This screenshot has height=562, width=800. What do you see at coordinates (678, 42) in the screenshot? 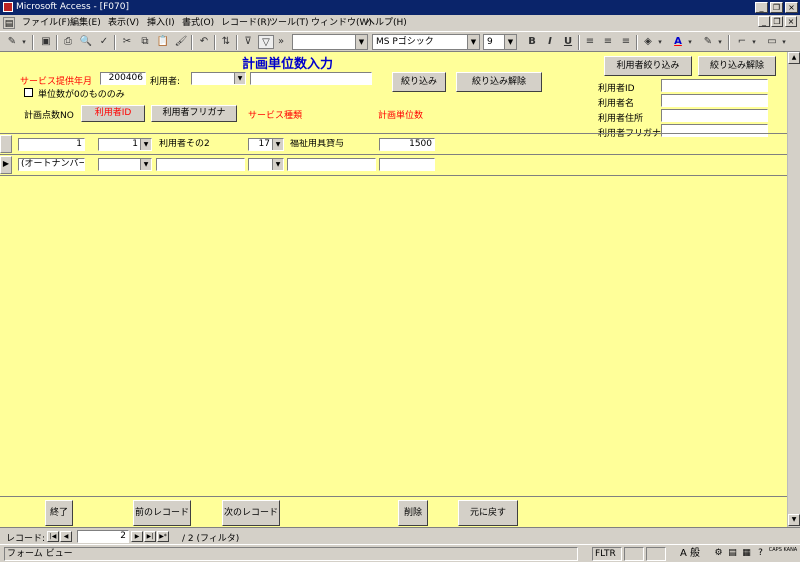
I see `font-color-icon: A` at bounding box center [678, 42].